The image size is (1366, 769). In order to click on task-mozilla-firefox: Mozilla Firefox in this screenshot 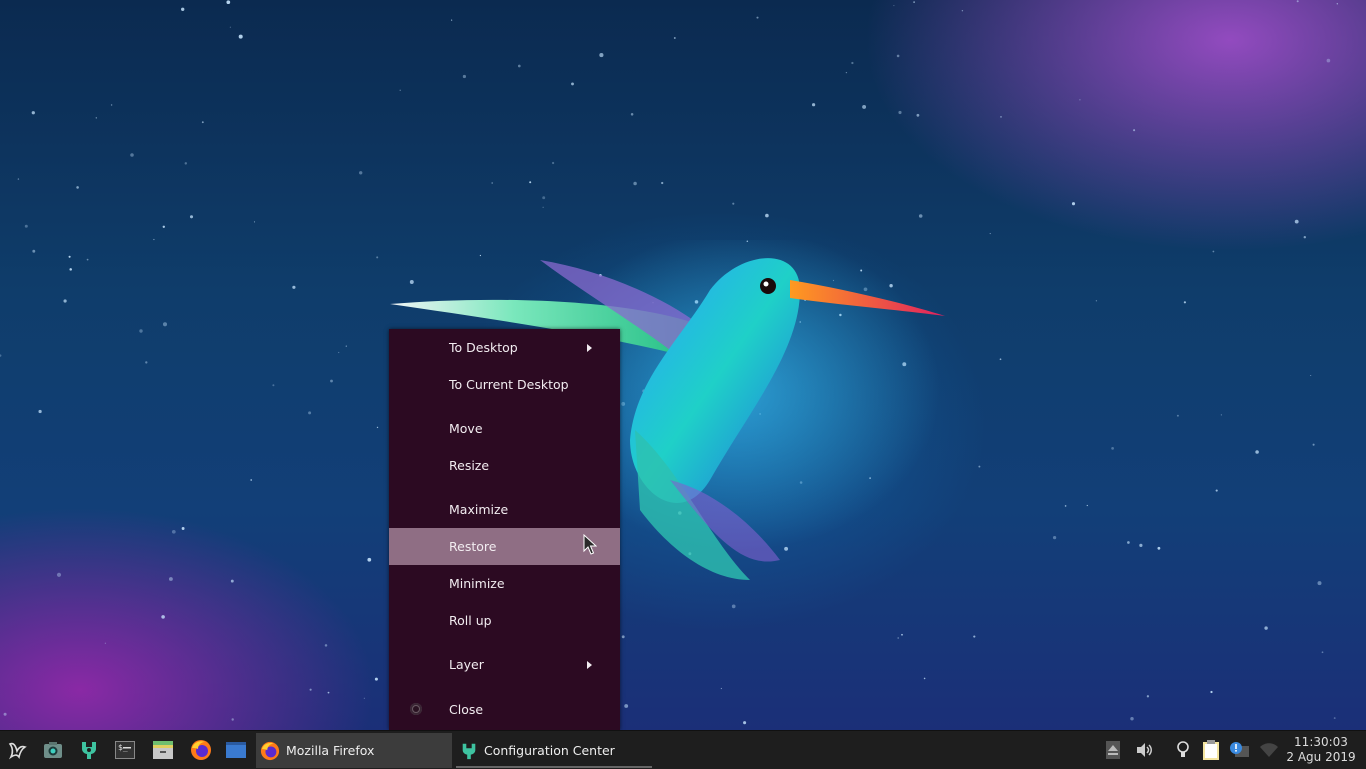, I will do `click(354, 750)`.